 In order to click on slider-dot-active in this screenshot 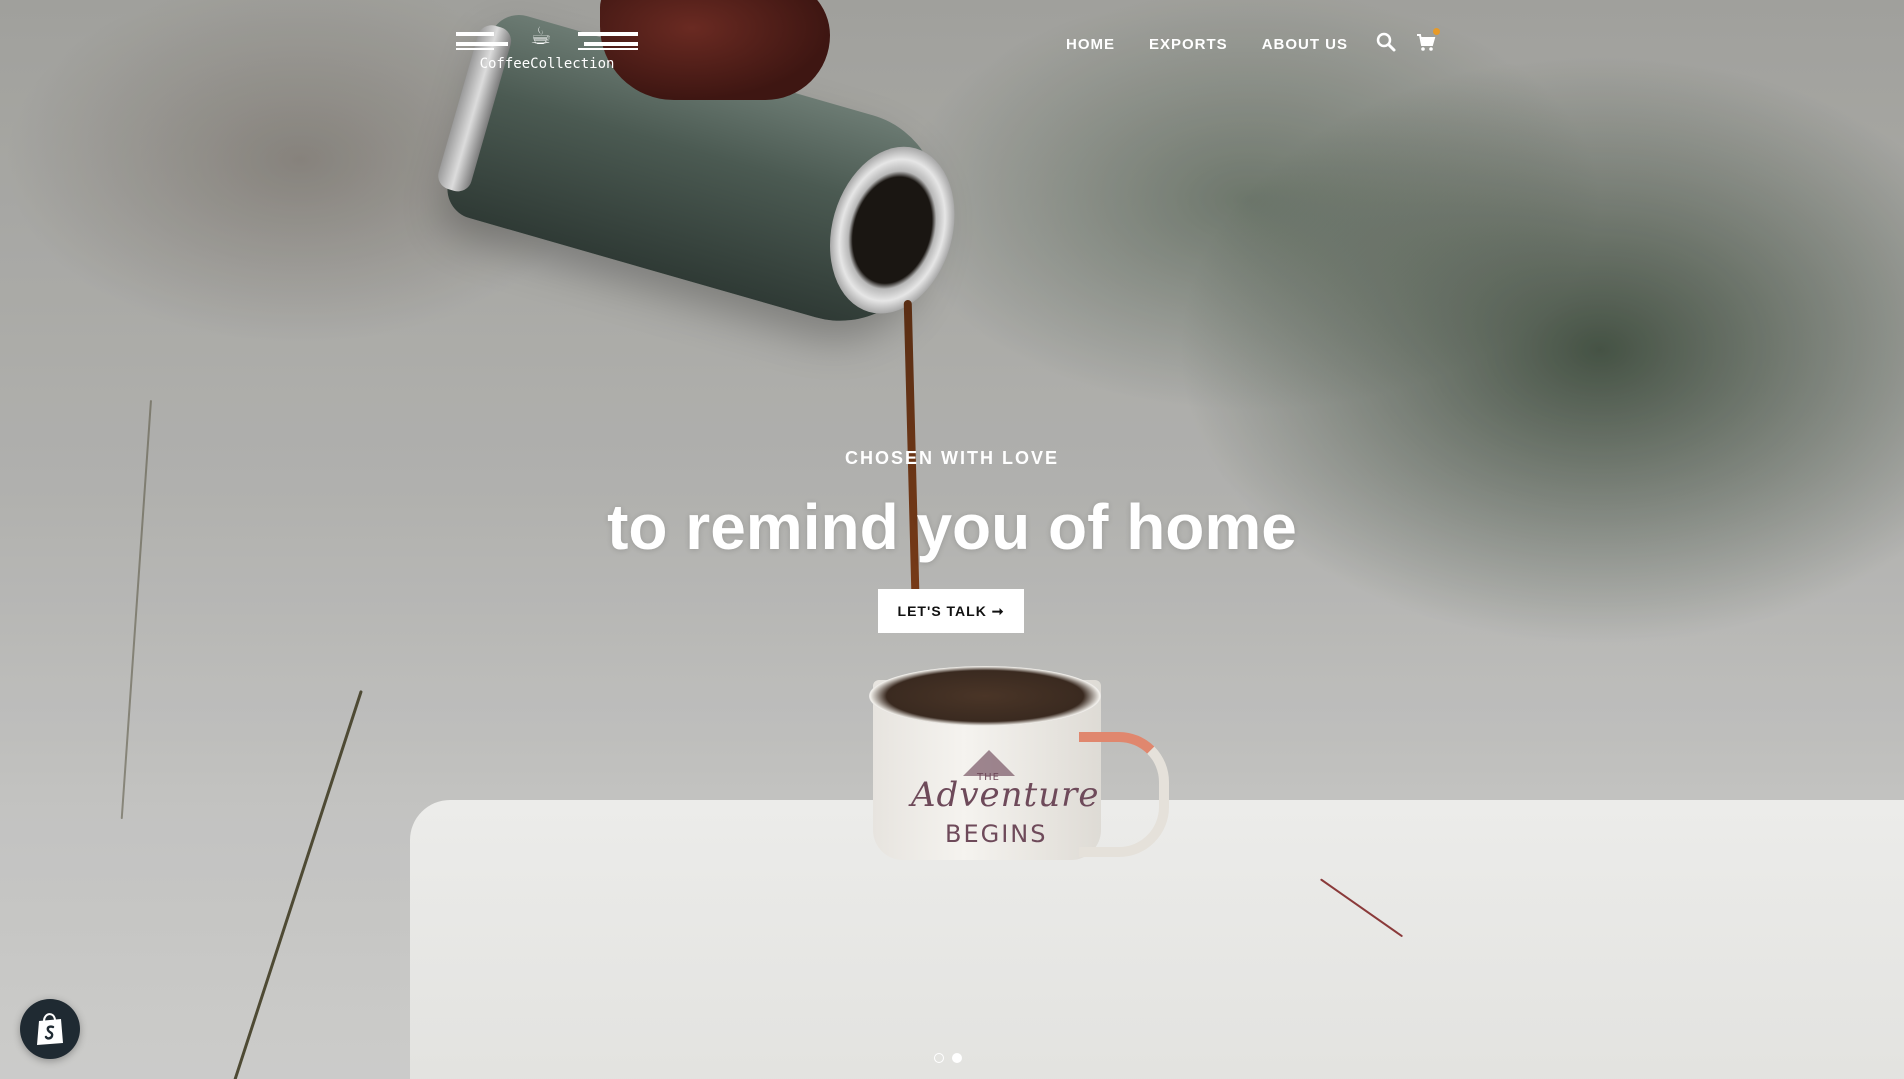, I will do `click(957, 1058)`.